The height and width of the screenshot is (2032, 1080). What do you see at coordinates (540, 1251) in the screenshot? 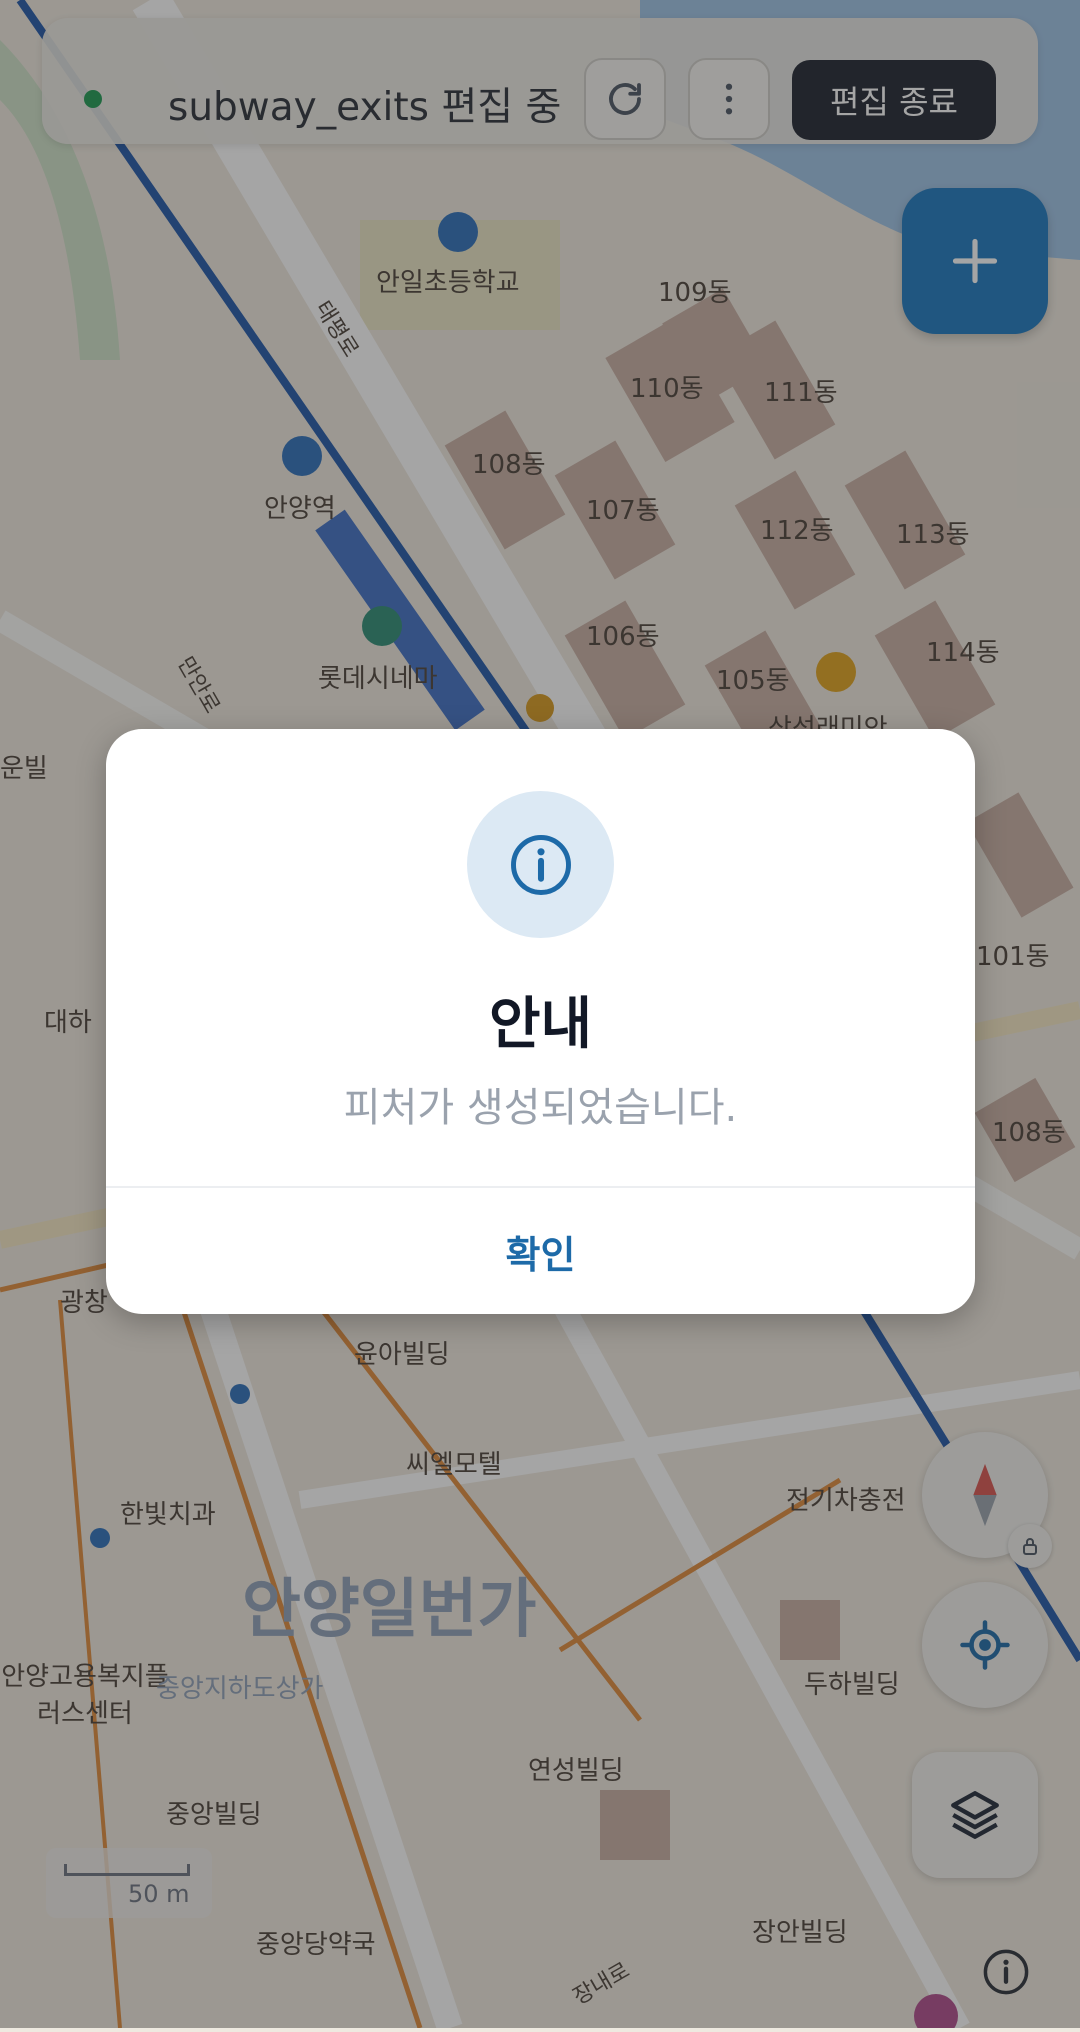
I see `confirm-button: 확인` at bounding box center [540, 1251].